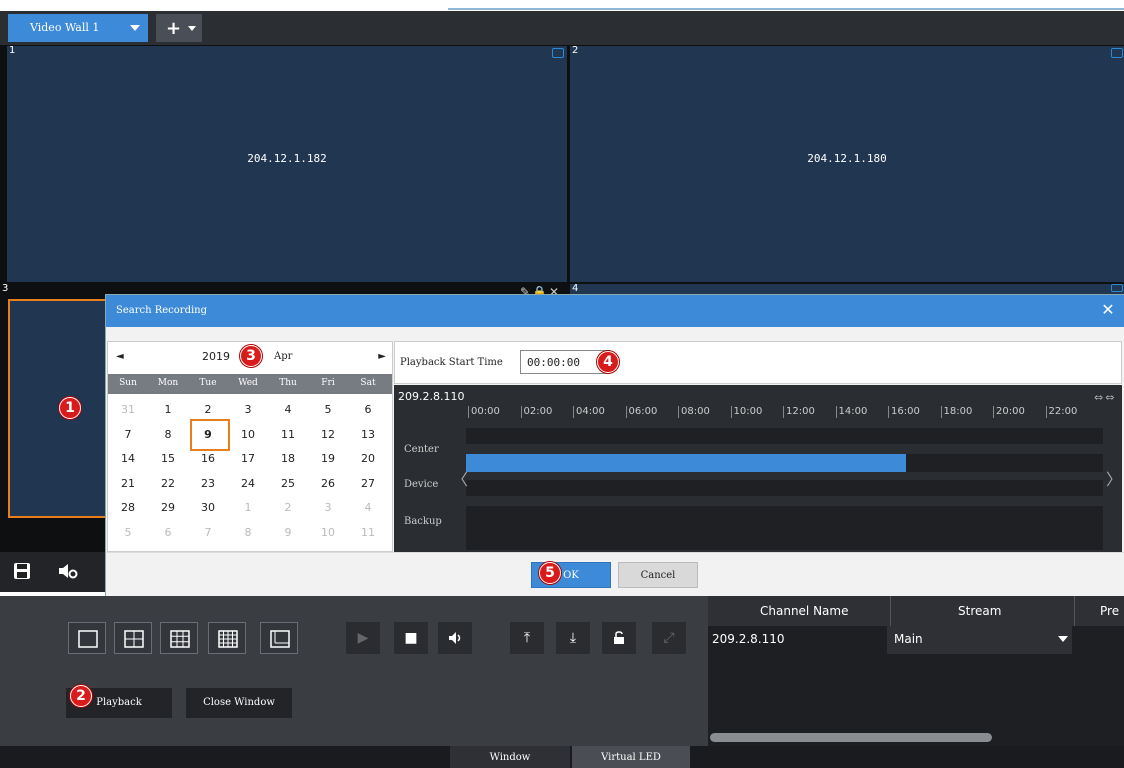  Describe the element at coordinates (120, 356) in the screenshot. I see `prev-month-icon: ◄` at that location.